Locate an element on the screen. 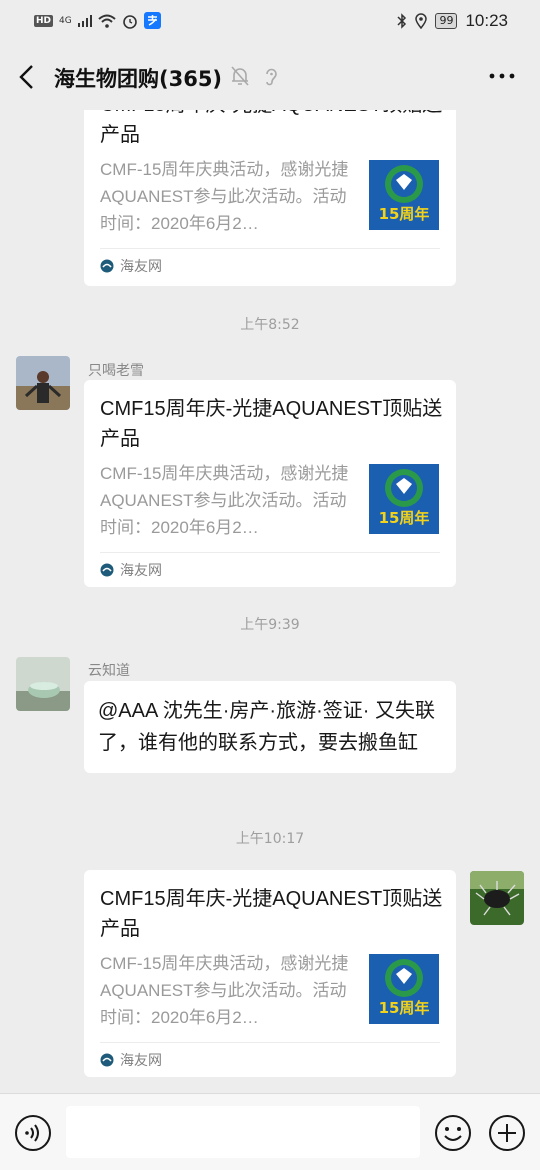 This screenshot has width=540, height=1170. wifi-icon is located at coordinates (107, 21).